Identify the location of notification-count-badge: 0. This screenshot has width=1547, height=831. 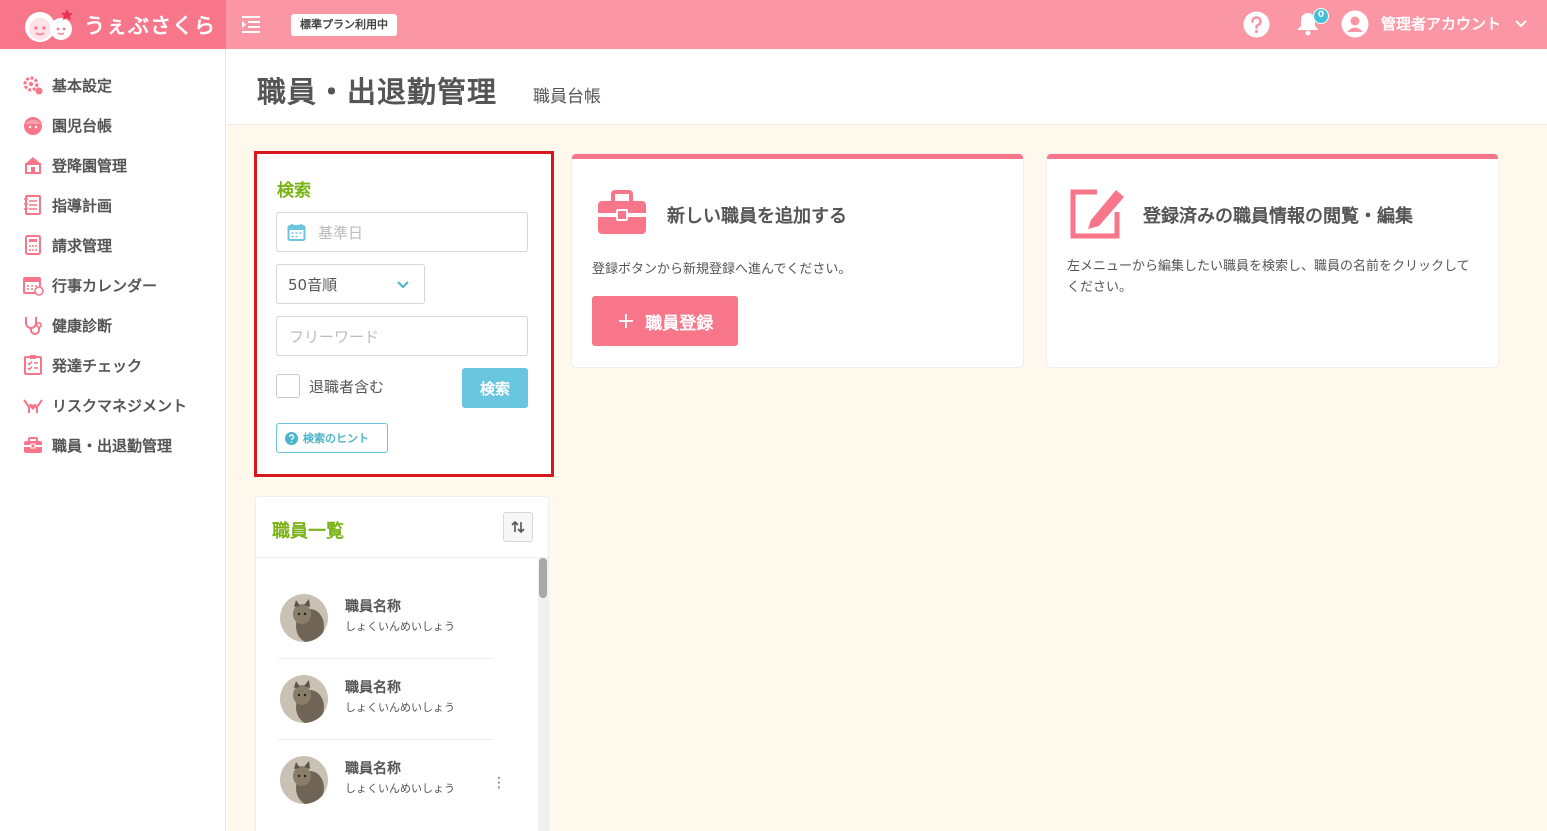
(1321, 16).